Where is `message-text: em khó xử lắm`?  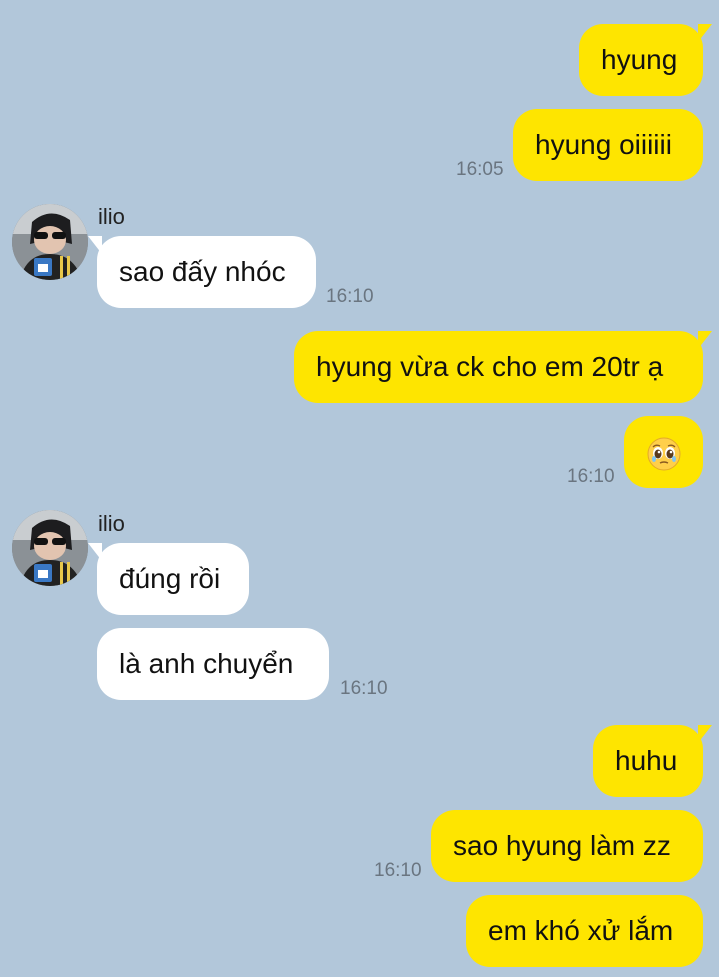 message-text: em khó xử lắm is located at coordinates (581, 930).